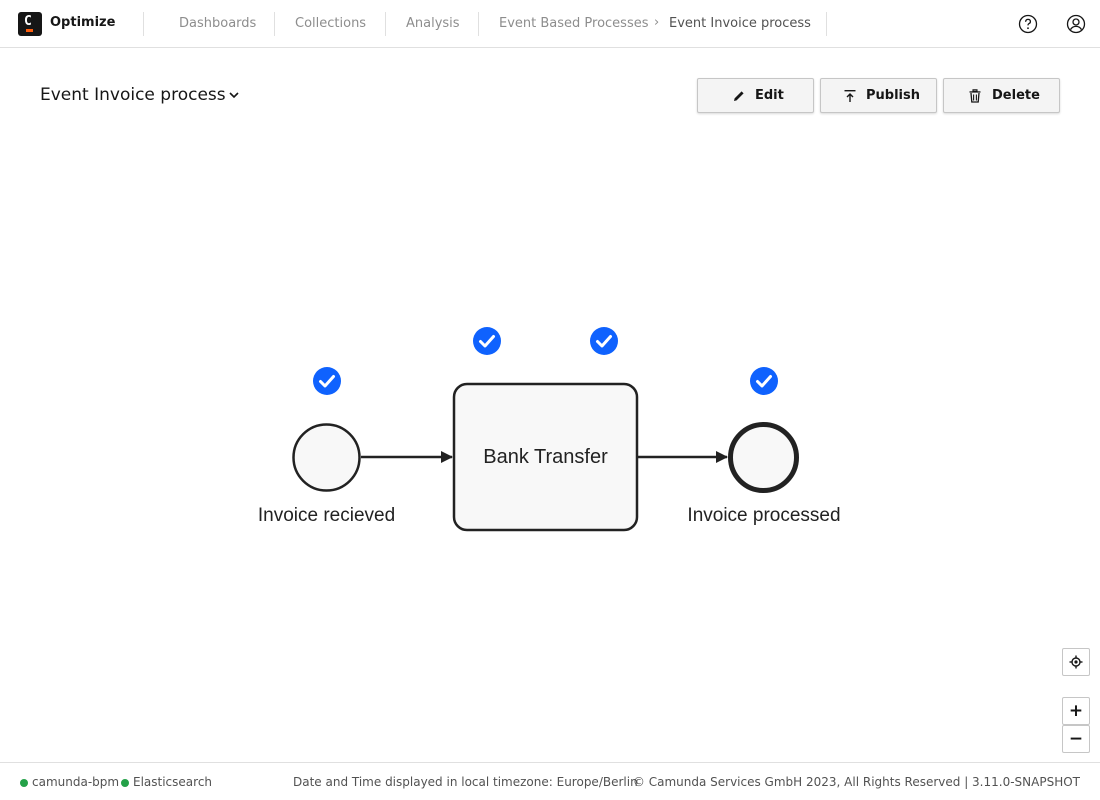 The height and width of the screenshot is (800, 1100). Describe the element at coordinates (330, 23) in the screenshot. I see `nav-collections: Collections` at that location.